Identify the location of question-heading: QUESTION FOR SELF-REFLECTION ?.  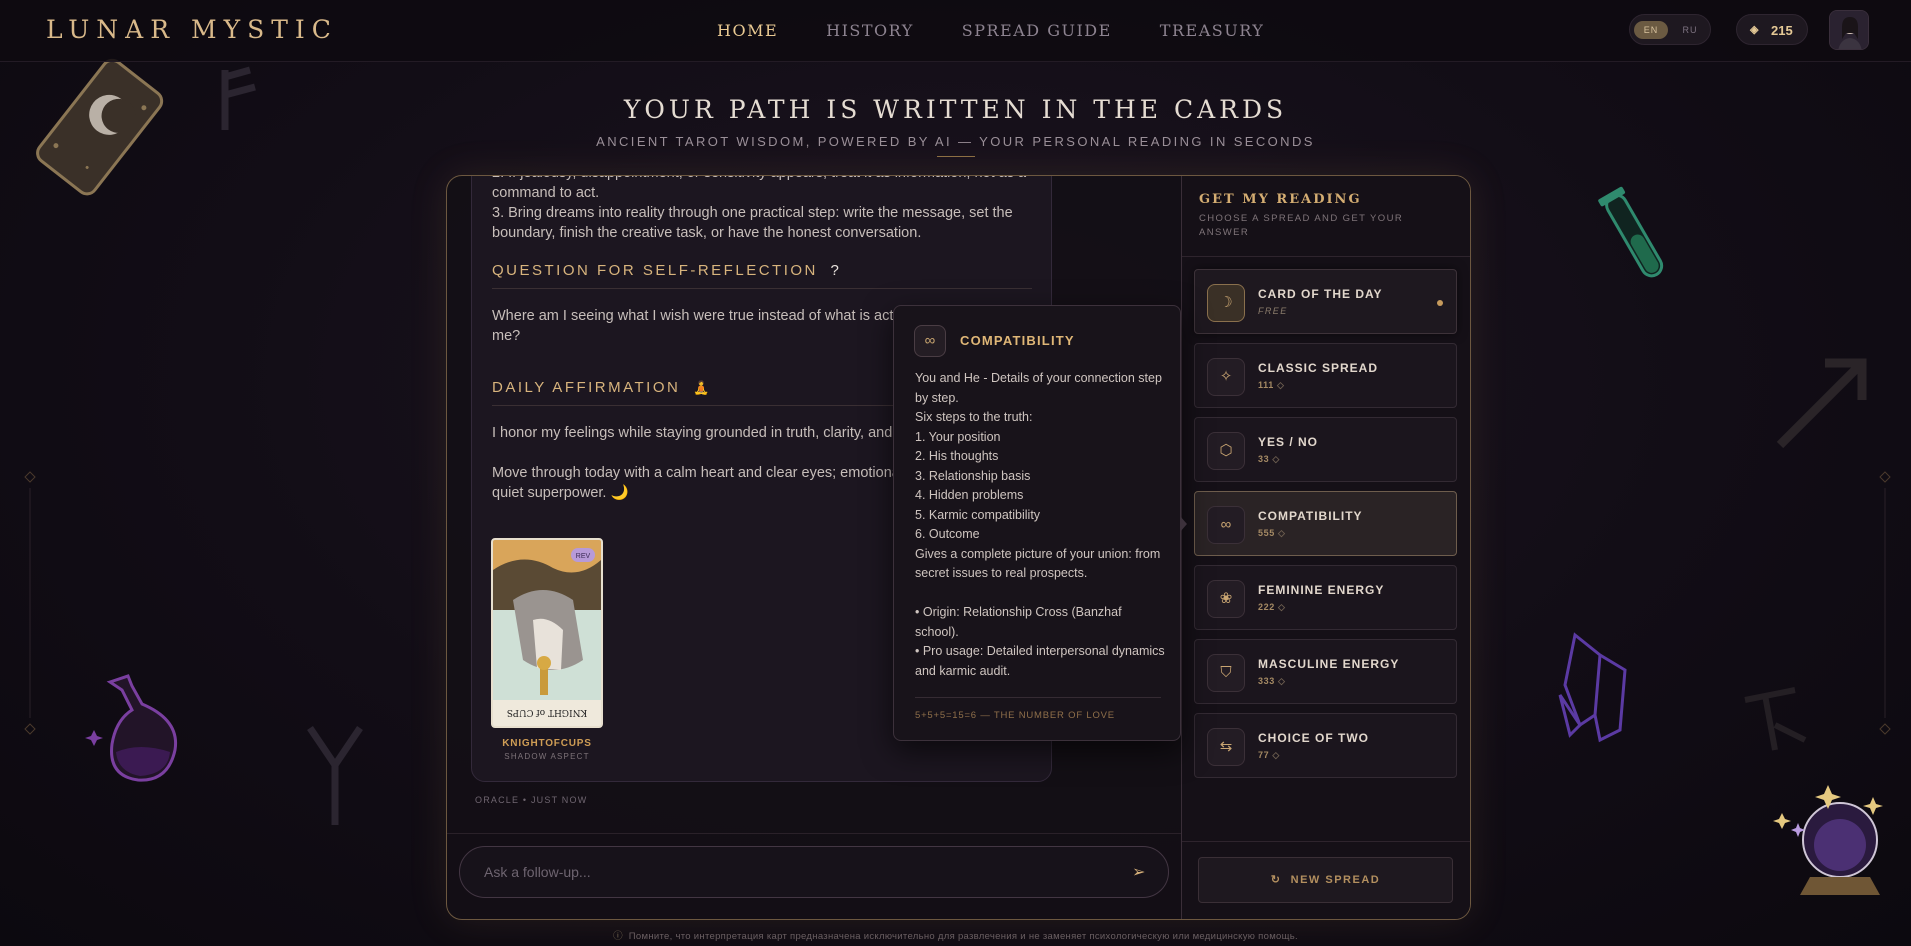
(667, 270).